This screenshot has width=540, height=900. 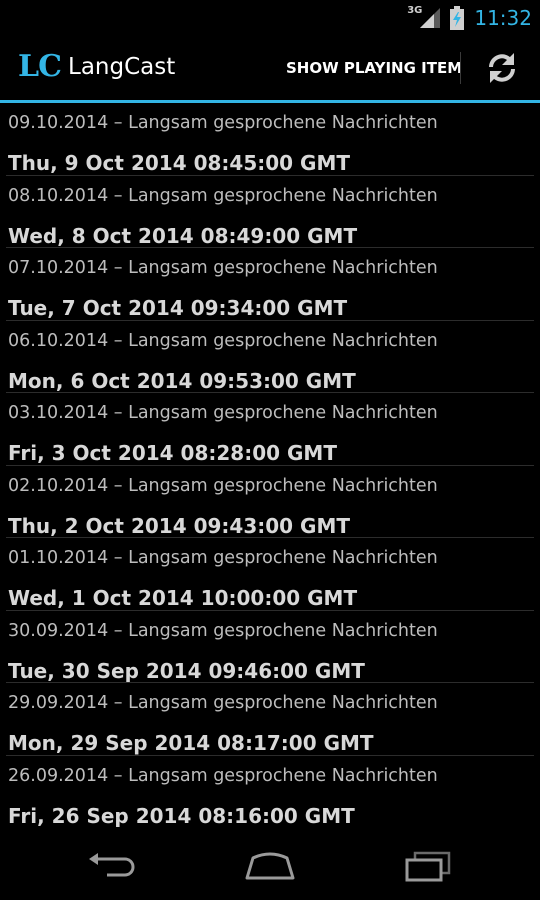 What do you see at coordinates (270, 18) in the screenshot?
I see `status-bar: 3G 11:32` at bounding box center [270, 18].